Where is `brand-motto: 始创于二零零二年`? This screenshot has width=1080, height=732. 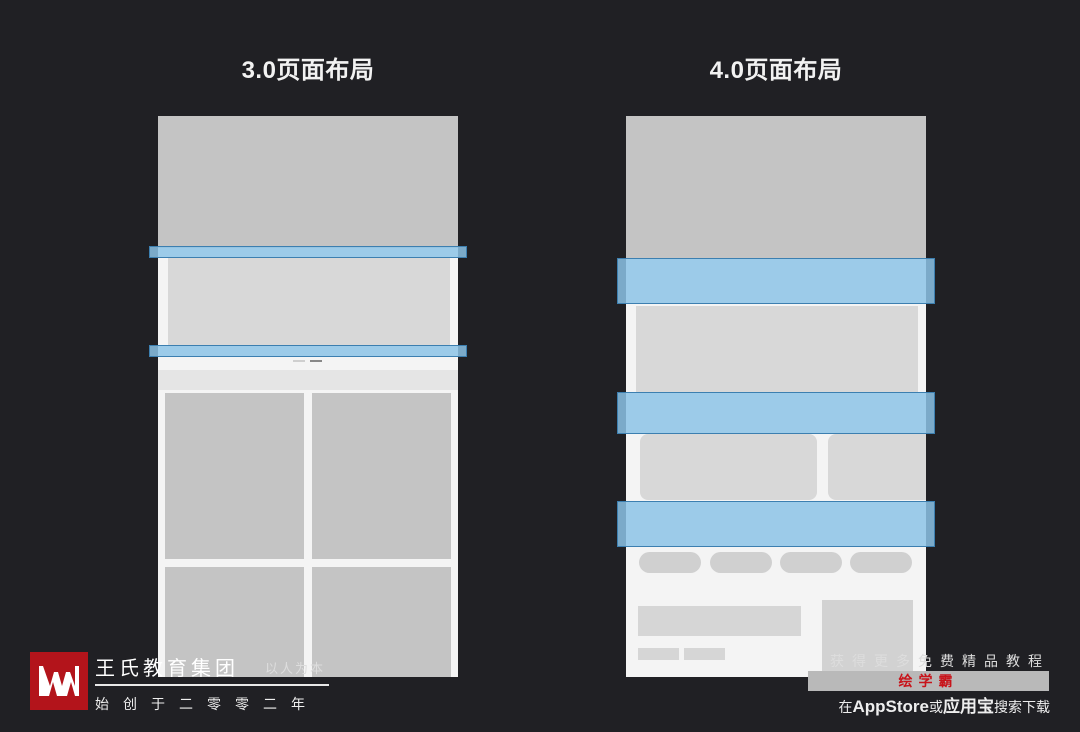 brand-motto: 始创于二零零二年 is located at coordinates (207, 704).